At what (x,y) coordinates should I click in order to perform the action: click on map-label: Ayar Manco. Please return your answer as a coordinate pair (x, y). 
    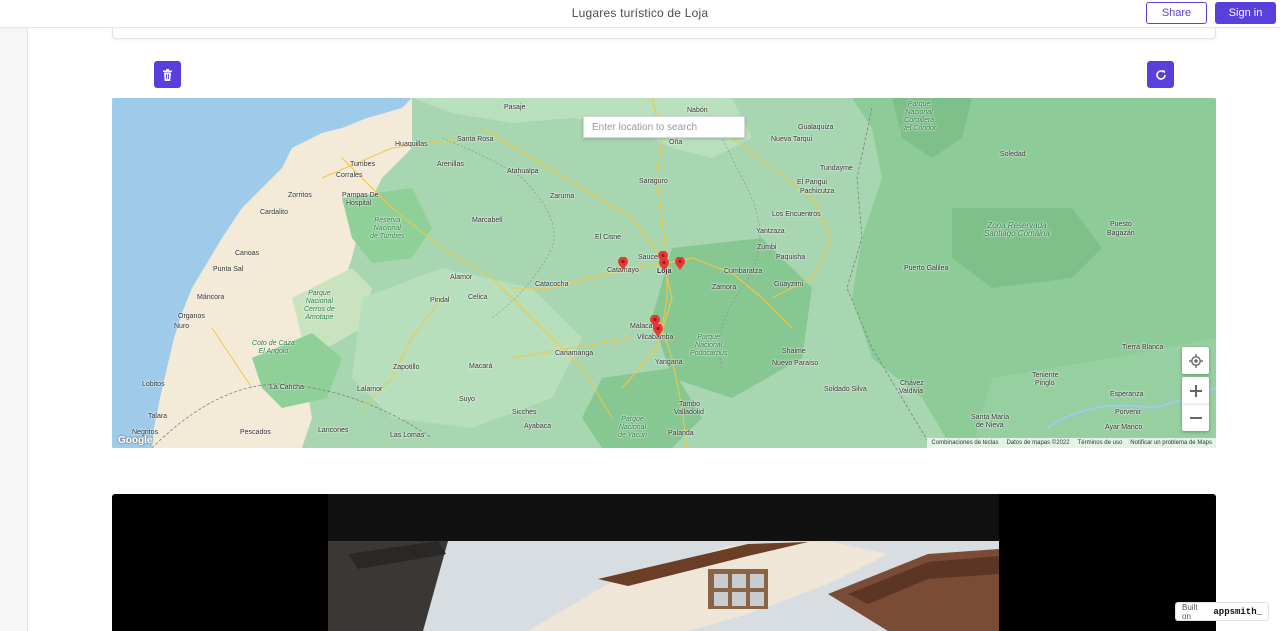
    Looking at the image, I should click on (1124, 427).